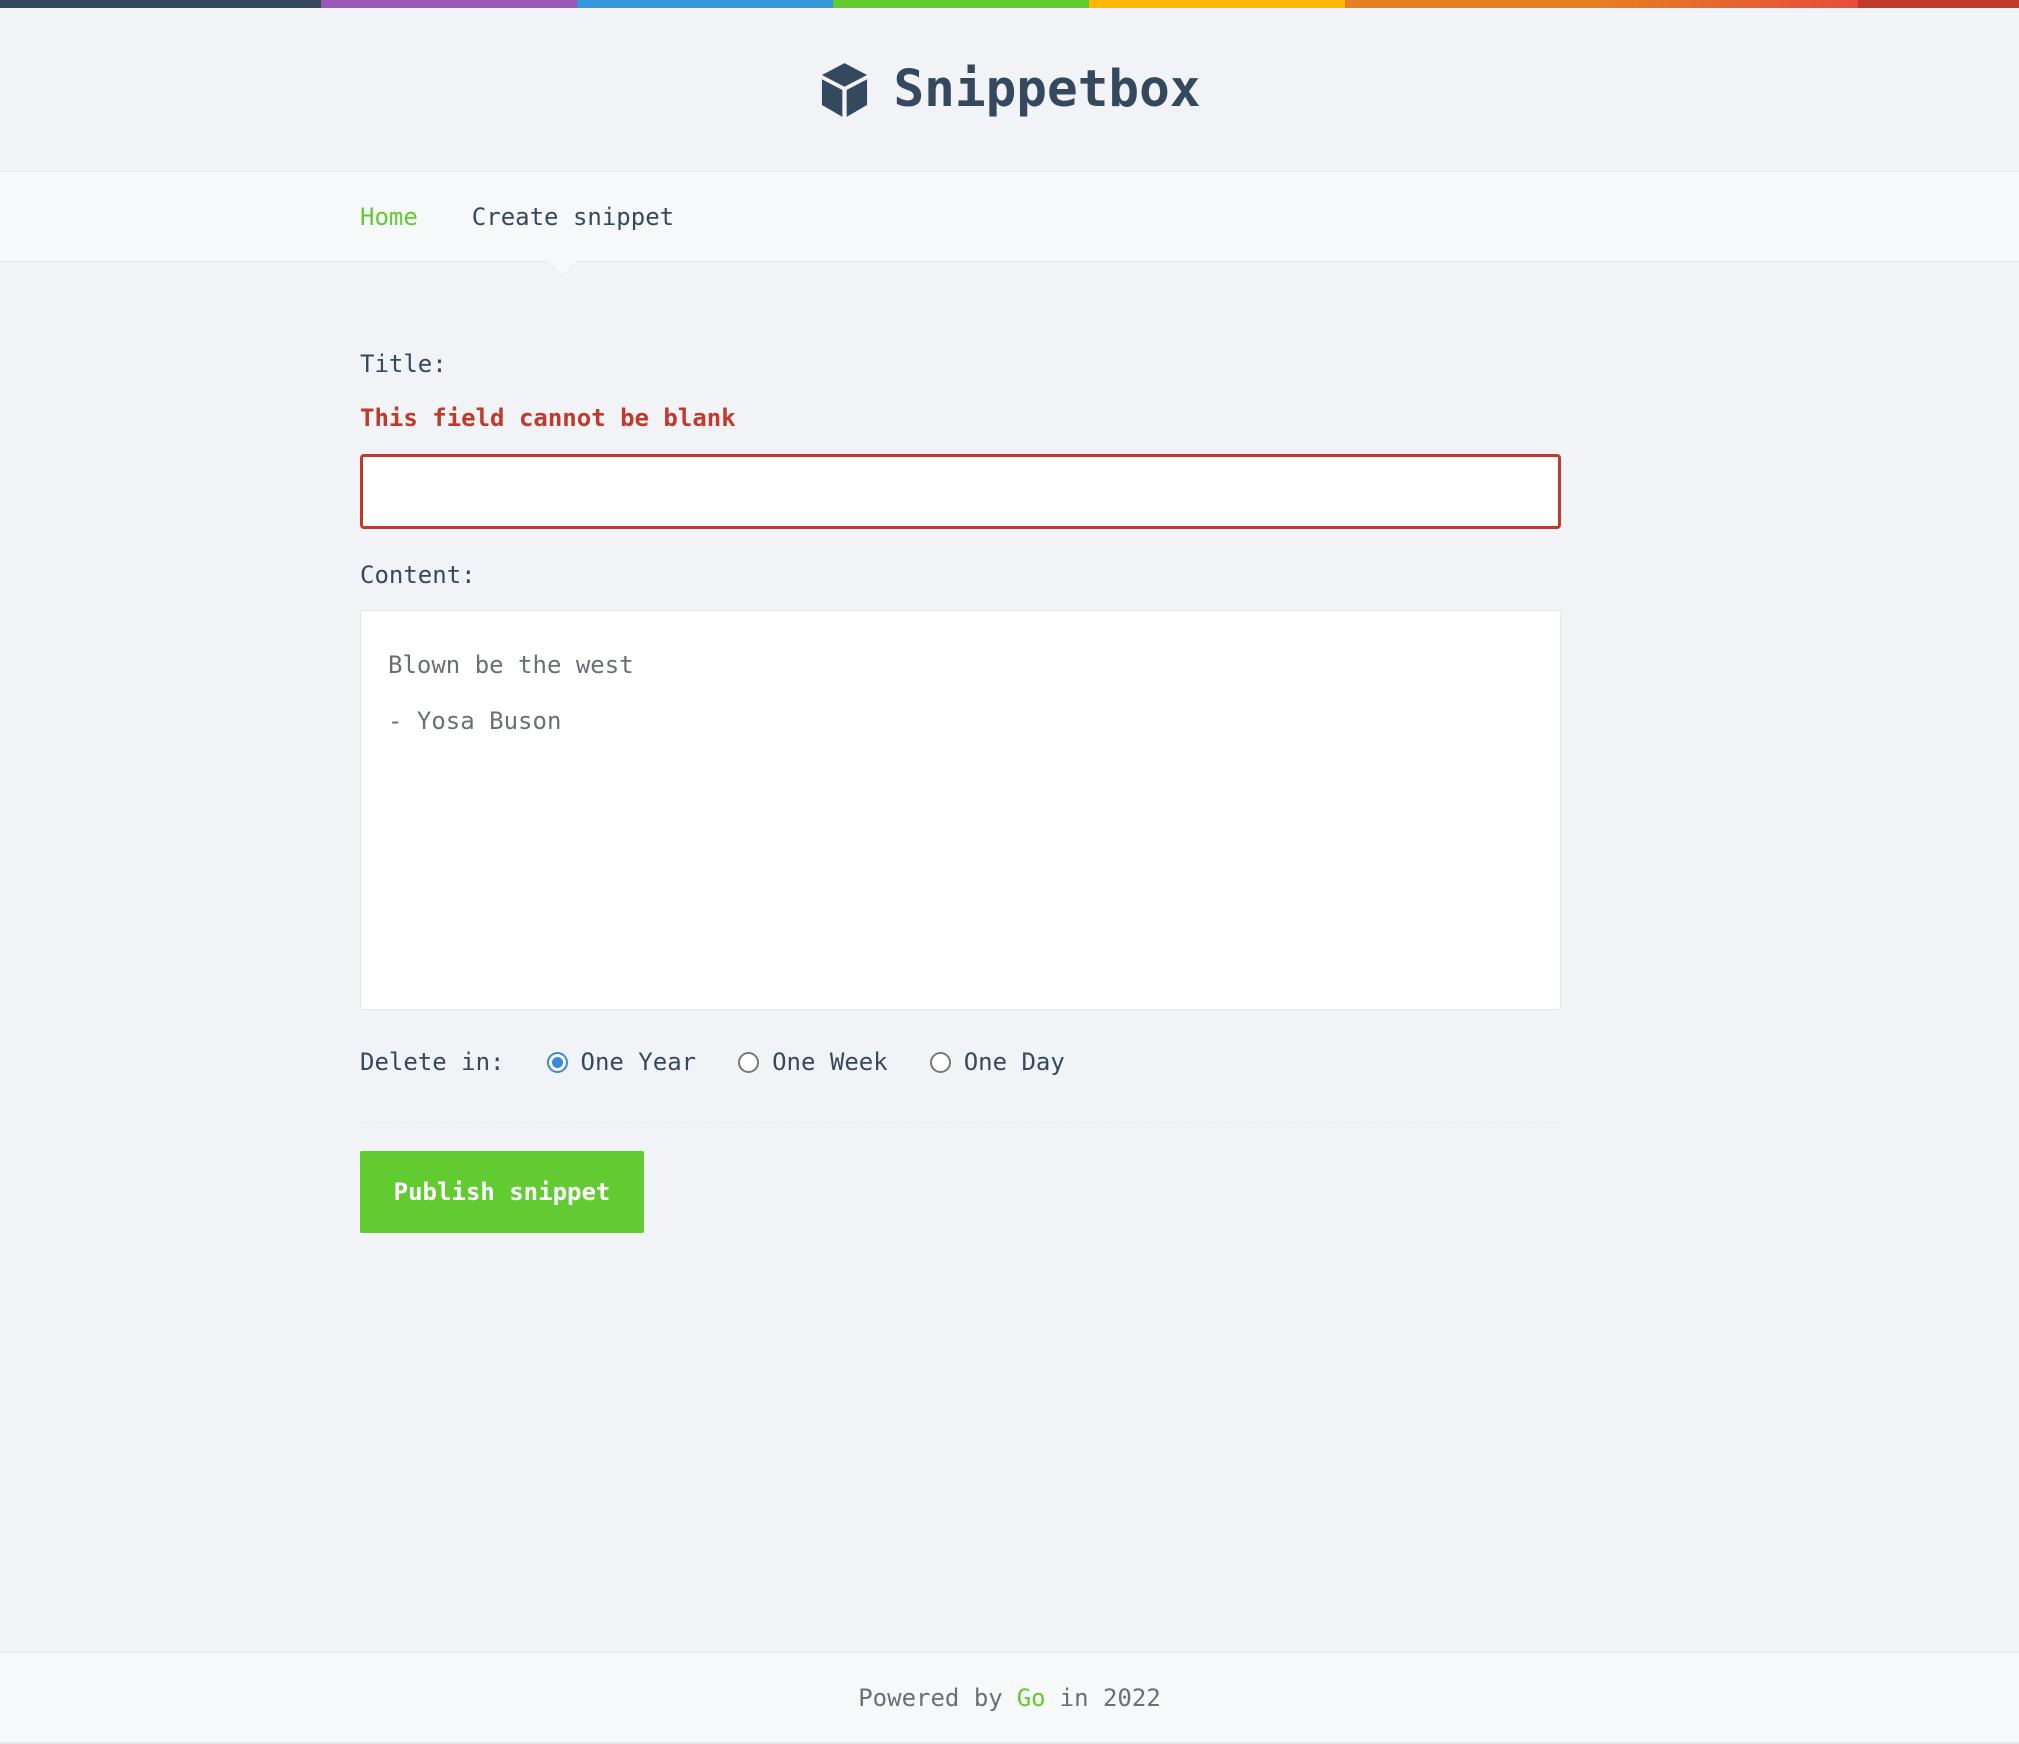  Describe the element at coordinates (960, 1122) in the screenshot. I see `form-divider` at that location.